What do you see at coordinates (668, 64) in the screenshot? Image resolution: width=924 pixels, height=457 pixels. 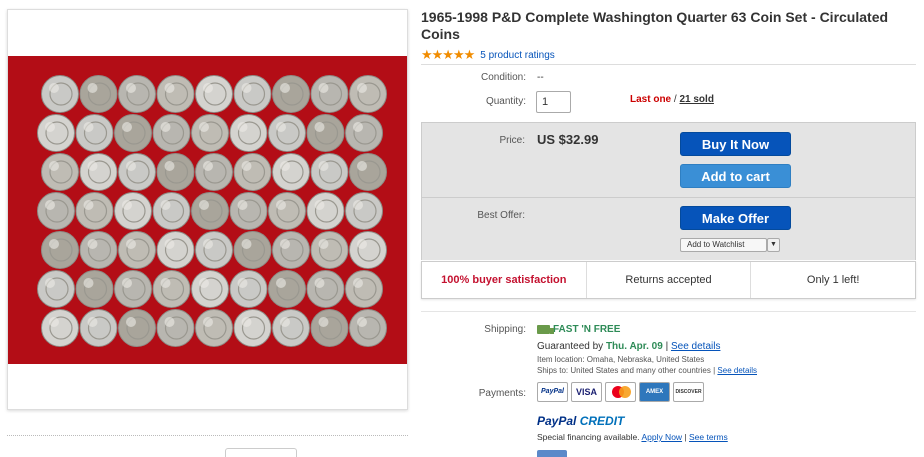 I see `title-divider` at bounding box center [668, 64].